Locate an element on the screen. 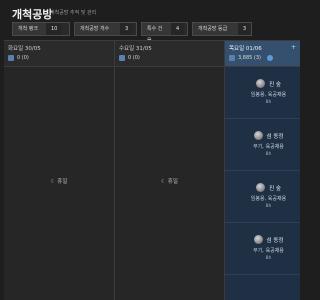 The width and height of the screenshot is (320, 300). stat-workshop-count: 개척공방 개수 3 is located at coordinates (105, 29).